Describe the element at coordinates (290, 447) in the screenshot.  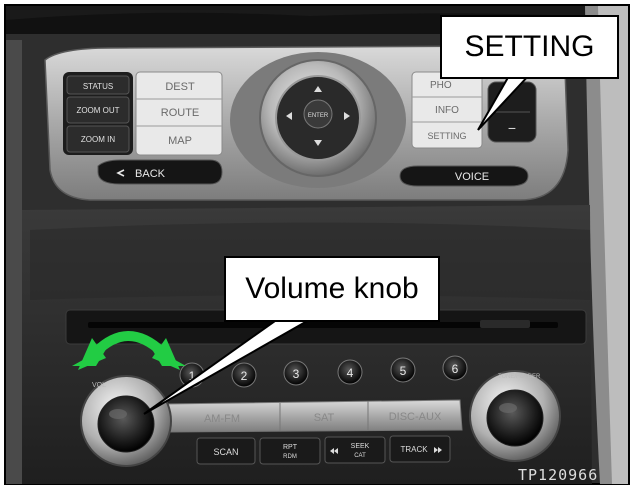
I see `rpt-label: RPT` at that location.